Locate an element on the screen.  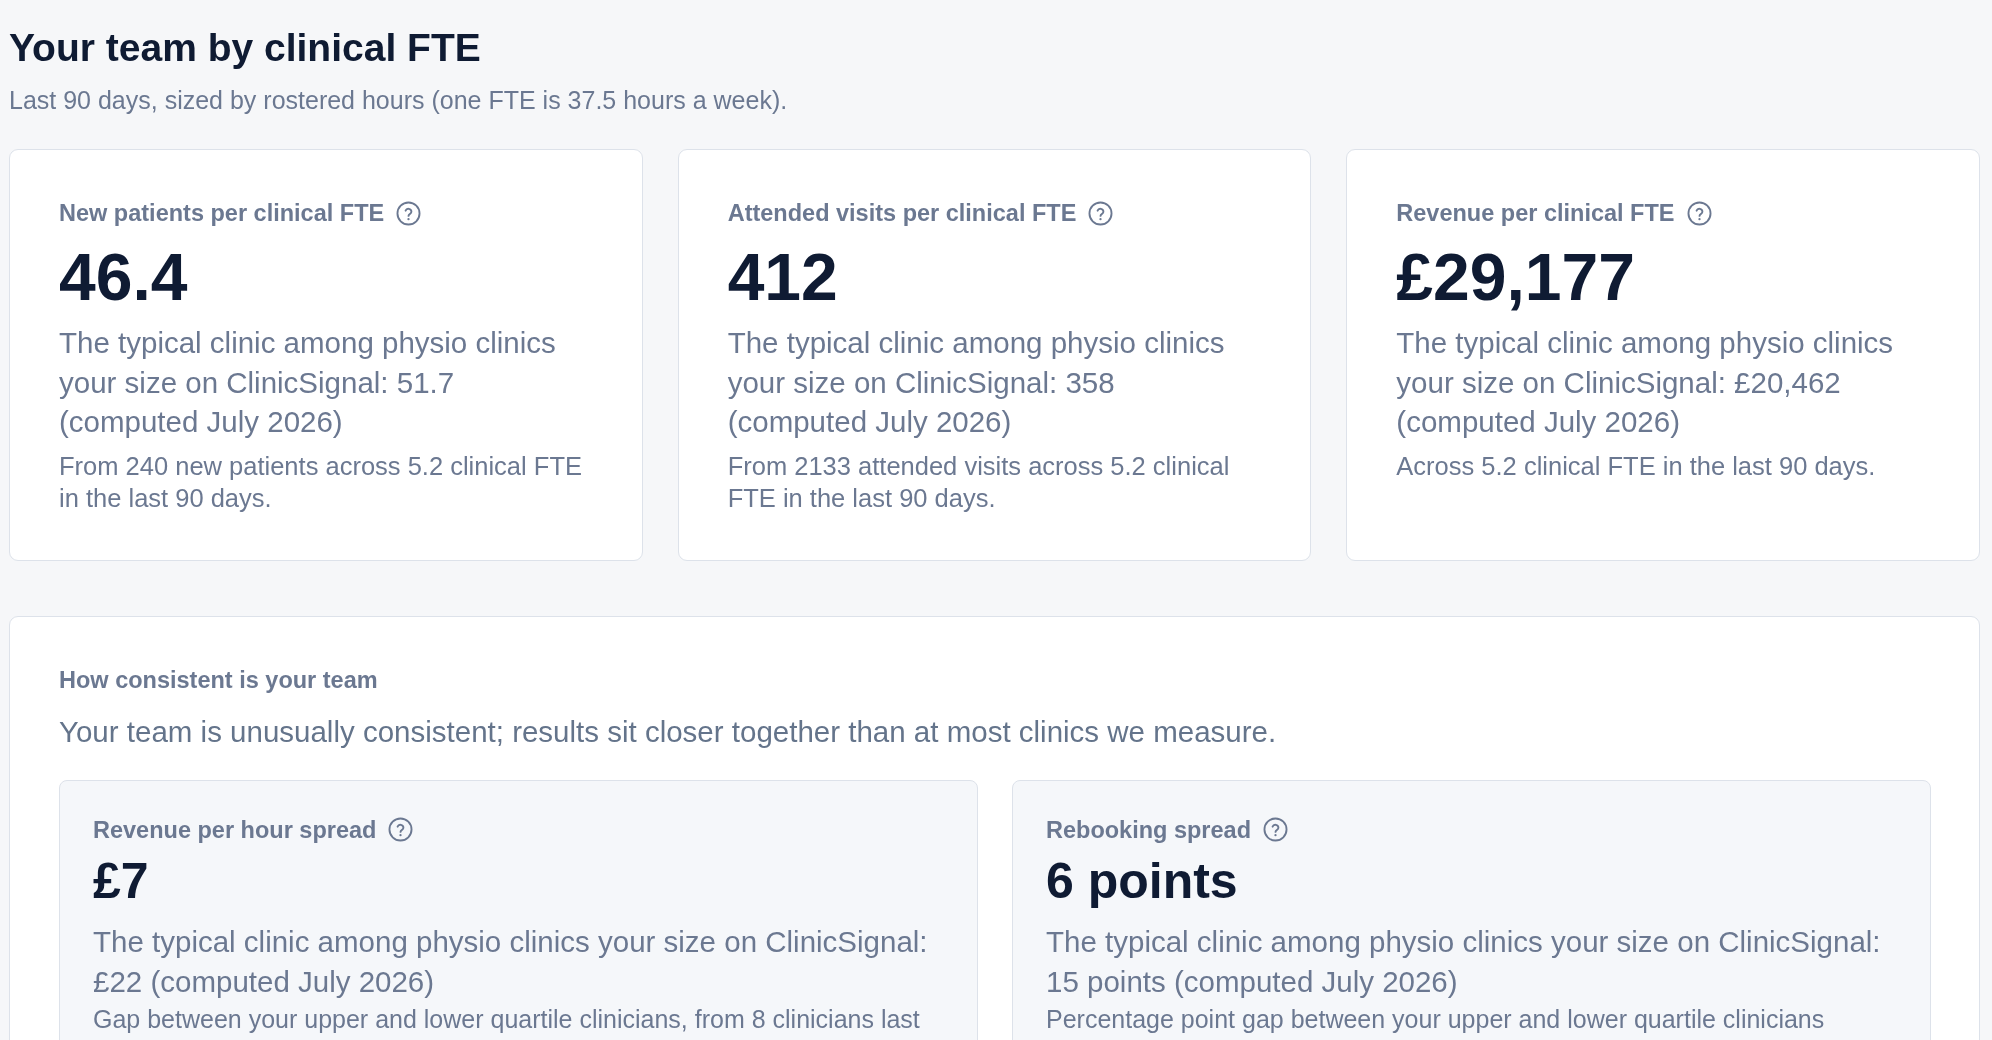
benchmark-text: The typical clinic among physio clinics your size on ClinicSignal: 51.7 (computed July 2026) is located at coordinates (308, 382).